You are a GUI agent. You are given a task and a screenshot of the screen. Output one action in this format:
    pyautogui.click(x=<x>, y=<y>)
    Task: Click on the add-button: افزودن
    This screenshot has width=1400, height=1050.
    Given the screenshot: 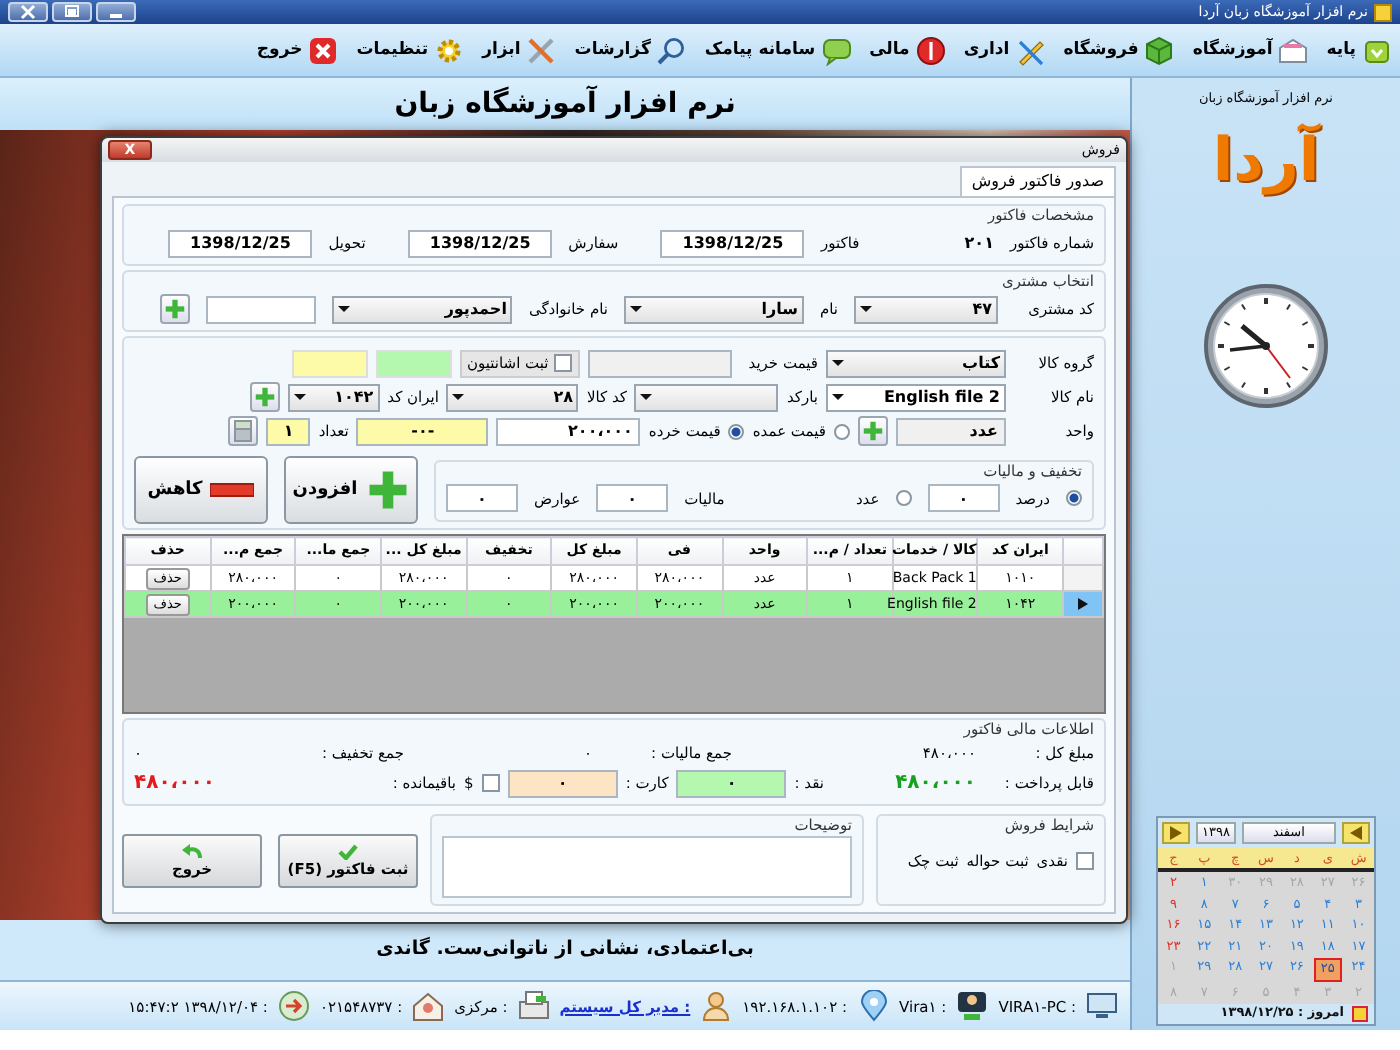 What is the action you would take?
    pyautogui.click(x=351, y=490)
    